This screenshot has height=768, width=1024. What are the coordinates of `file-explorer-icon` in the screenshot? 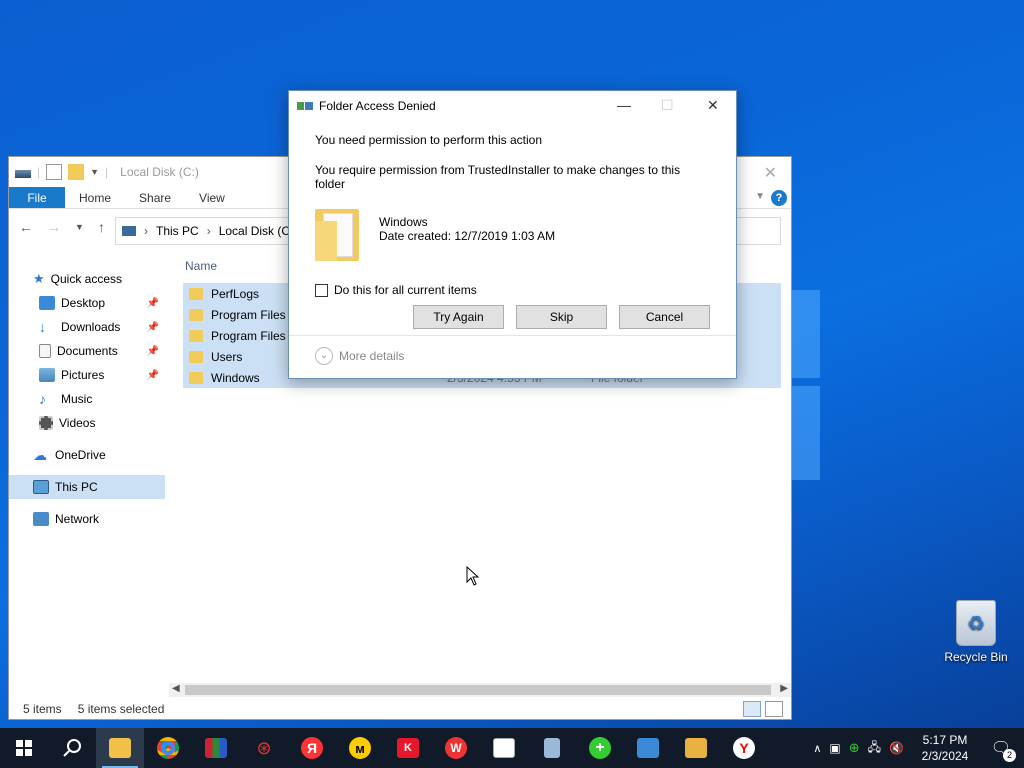 It's located at (120, 748).